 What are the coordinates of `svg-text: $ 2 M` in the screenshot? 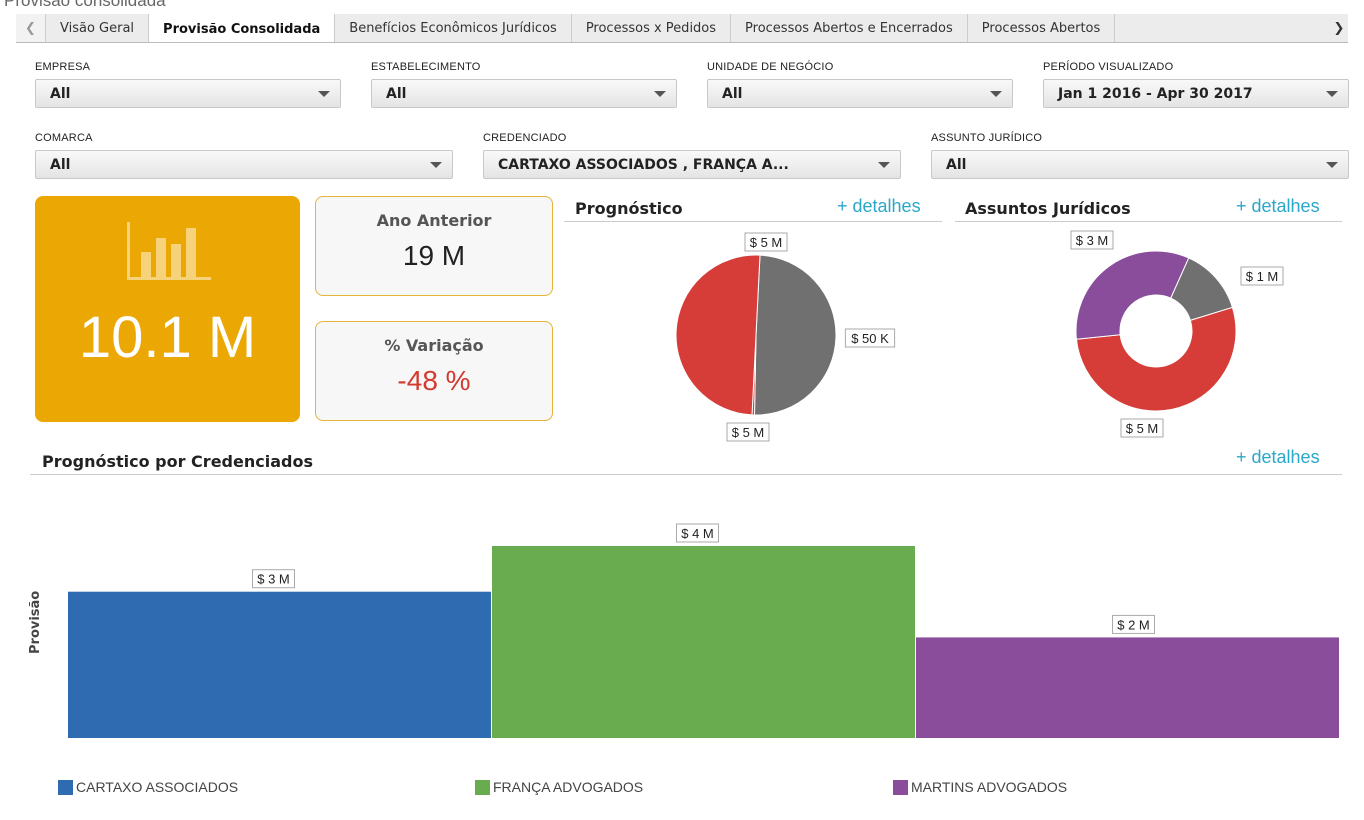 It's located at (1133, 624).